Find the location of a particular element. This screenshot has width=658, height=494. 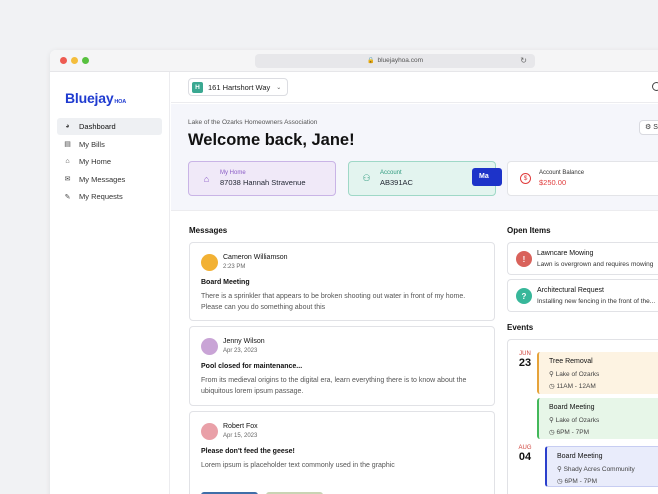

my-home-value: 87038 Hannah Stravenue is located at coordinates (263, 182).